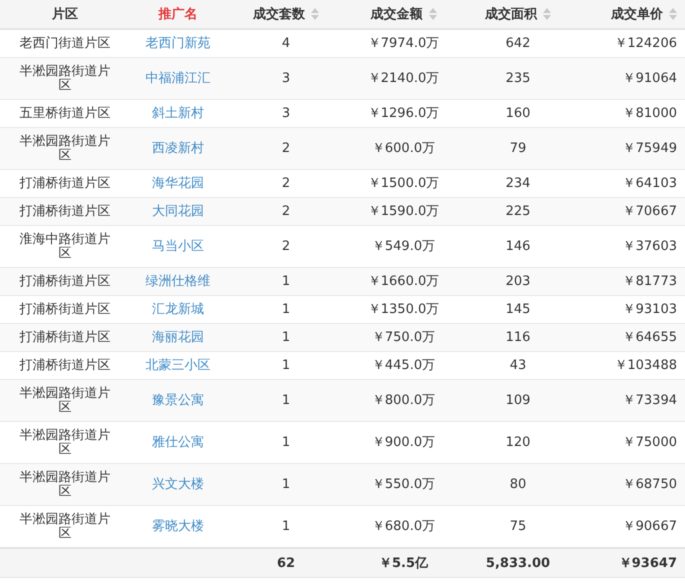 The width and height of the screenshot is (685, 585). I want to click on table-cell: 145, so click(518, 309).